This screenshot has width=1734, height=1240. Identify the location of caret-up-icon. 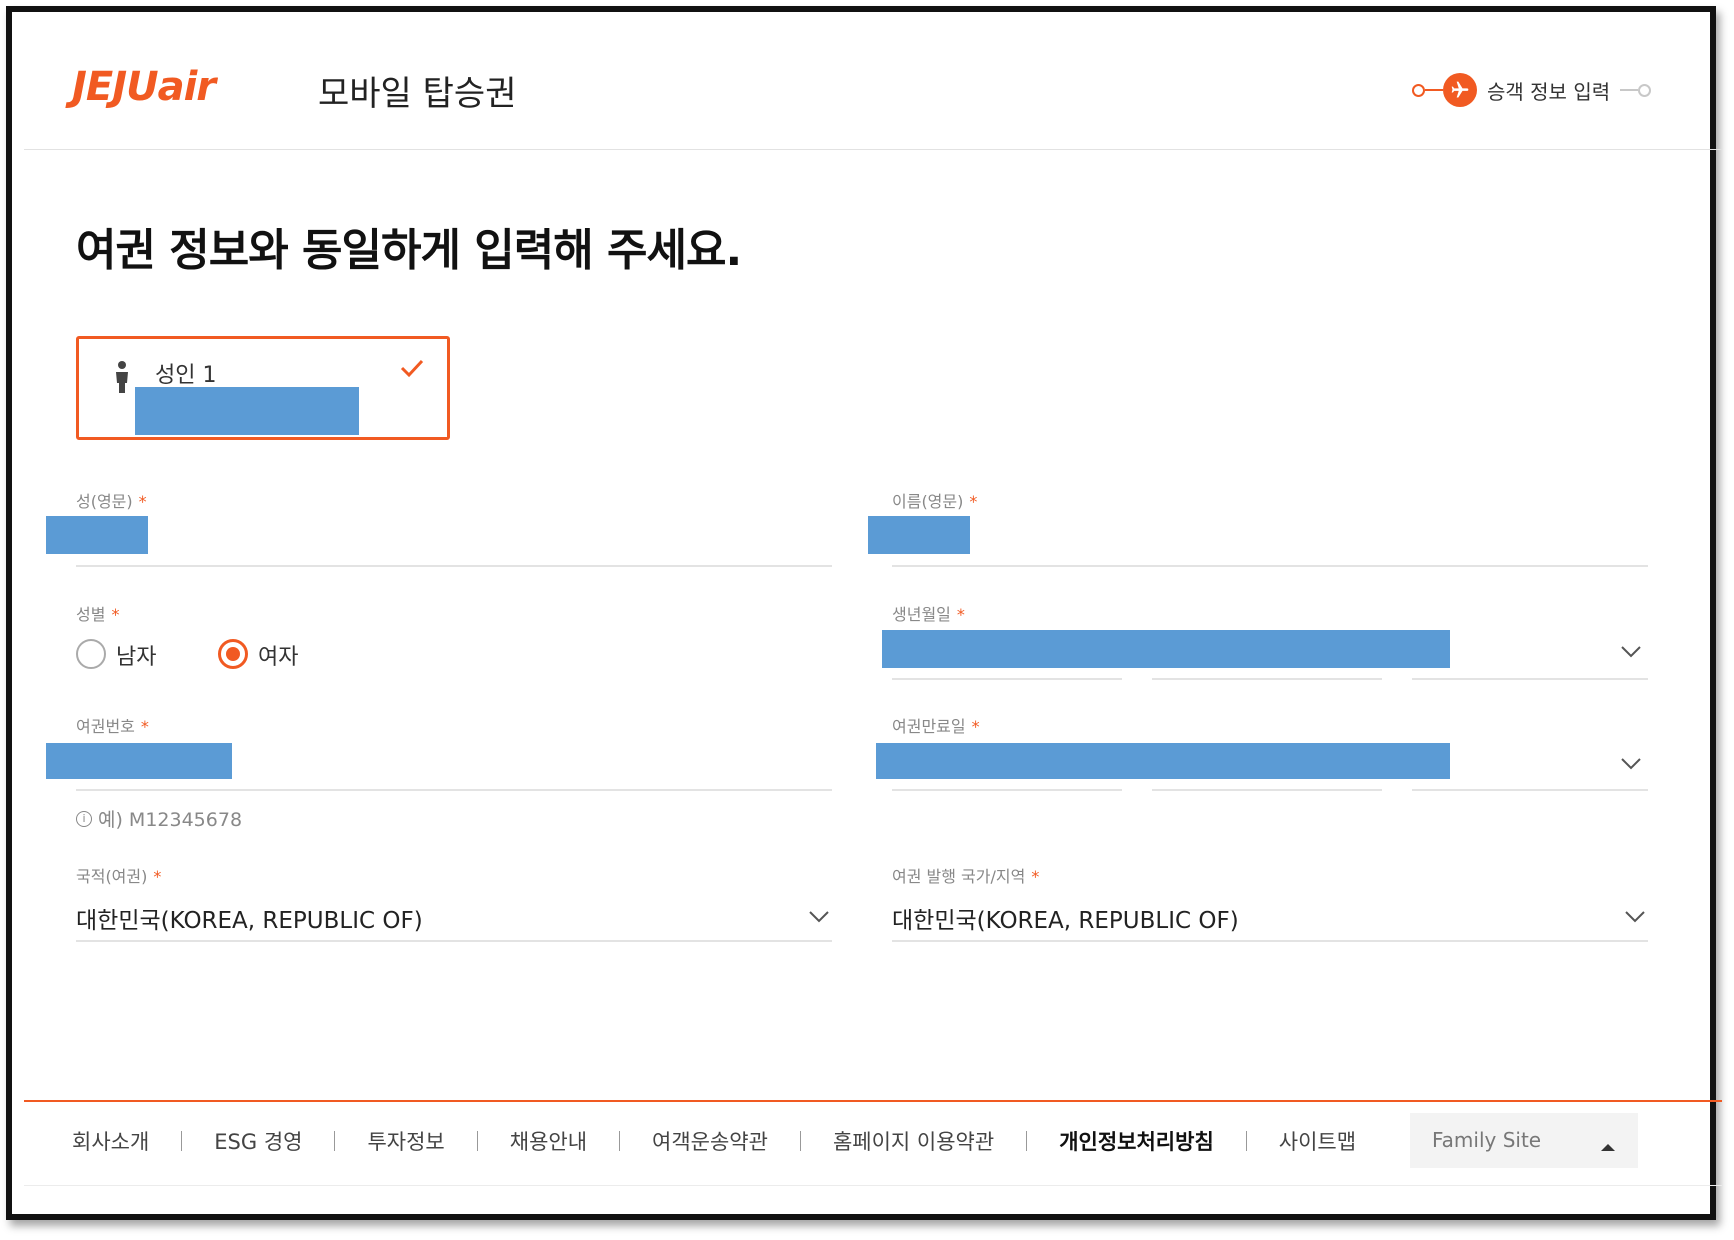
(1608, 1146).